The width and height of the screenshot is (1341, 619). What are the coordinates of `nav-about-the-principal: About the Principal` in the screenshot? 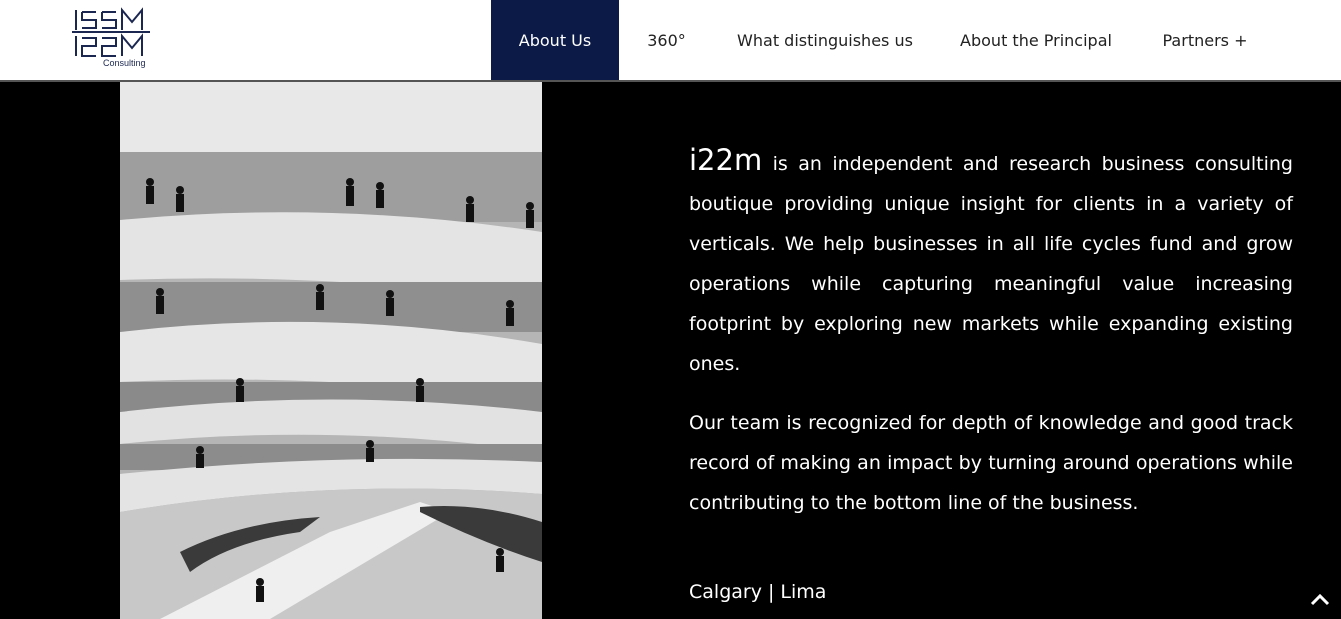 It's located at (1036, 40).